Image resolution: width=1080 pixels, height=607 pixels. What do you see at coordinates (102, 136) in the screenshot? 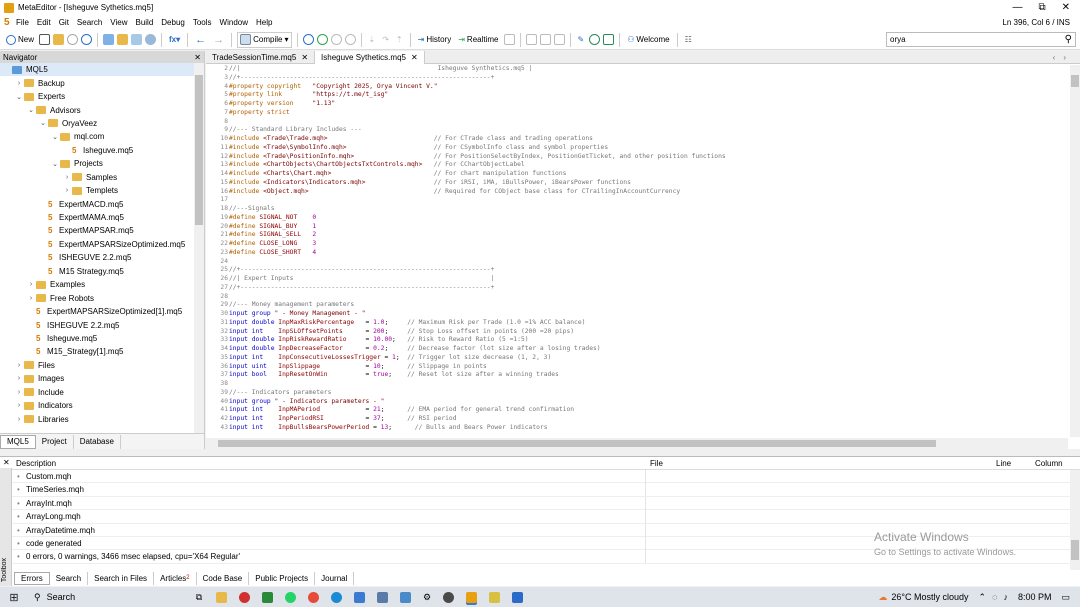
I see `navigator-item: ⌄ mql.com` at bounding box center [102, 136].